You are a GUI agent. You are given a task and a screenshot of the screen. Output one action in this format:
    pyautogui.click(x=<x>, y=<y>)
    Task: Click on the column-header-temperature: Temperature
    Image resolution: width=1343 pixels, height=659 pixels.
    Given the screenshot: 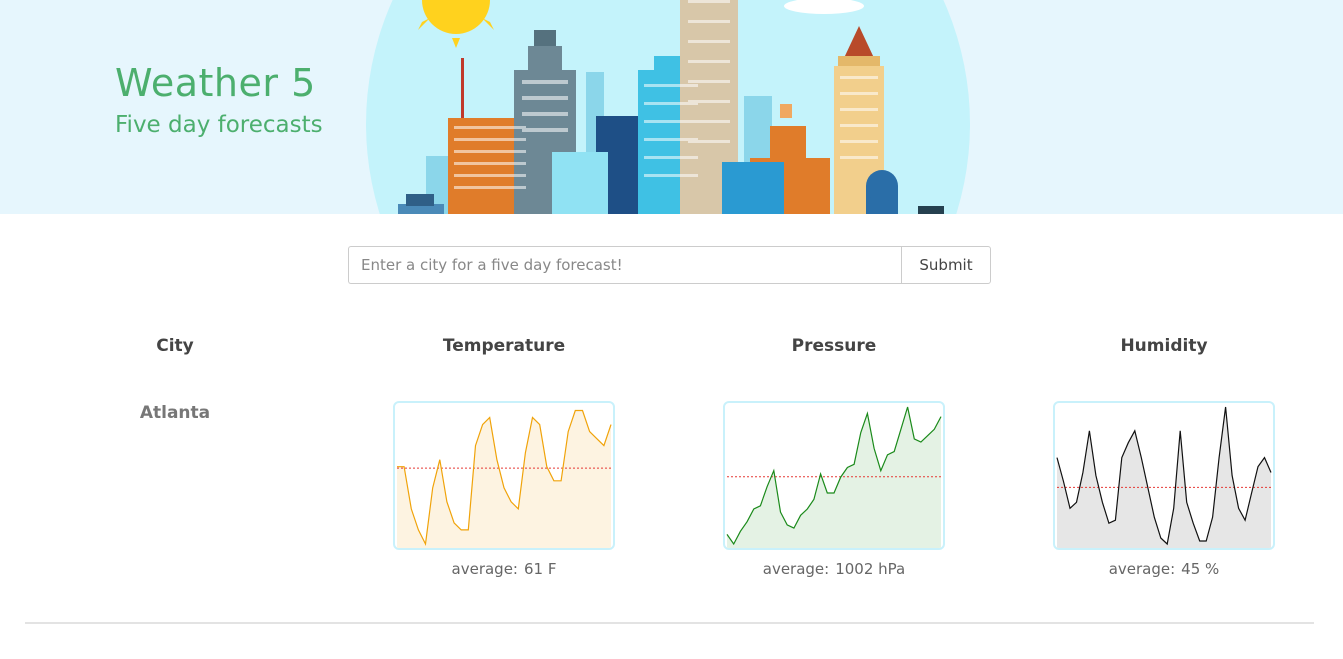 What is the action you would take?
    pyautogui.click(x=504, y=346)
    